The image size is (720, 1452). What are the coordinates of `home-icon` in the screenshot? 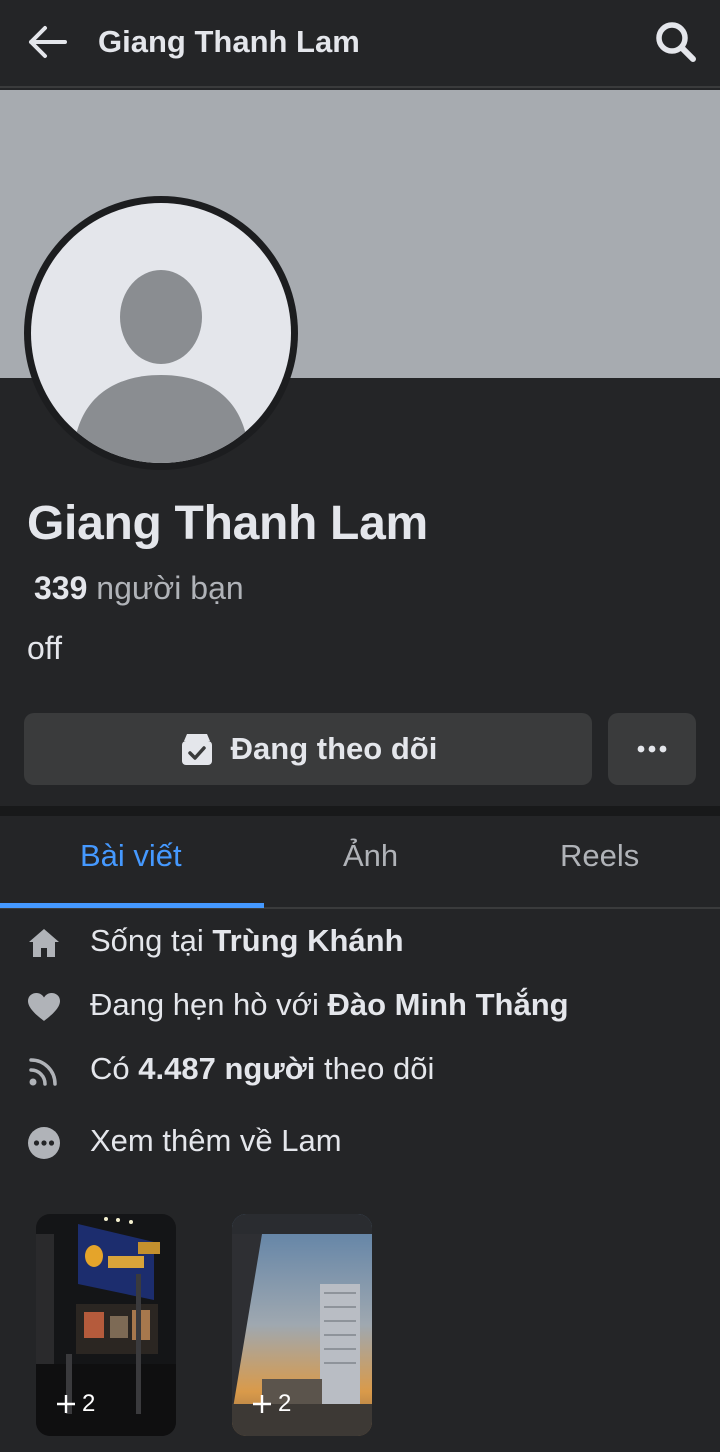 It's located at (44, 943).